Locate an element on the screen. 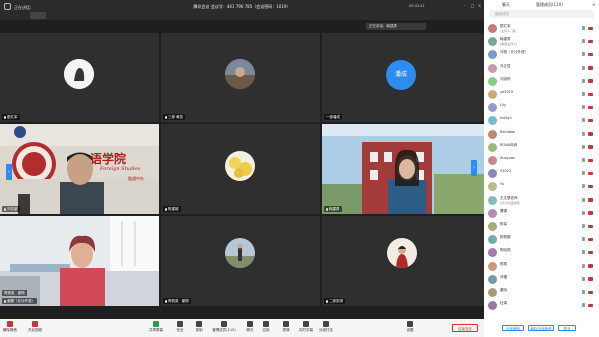  breakout-button: 分组讨论 is located at coordinates (326, 328).